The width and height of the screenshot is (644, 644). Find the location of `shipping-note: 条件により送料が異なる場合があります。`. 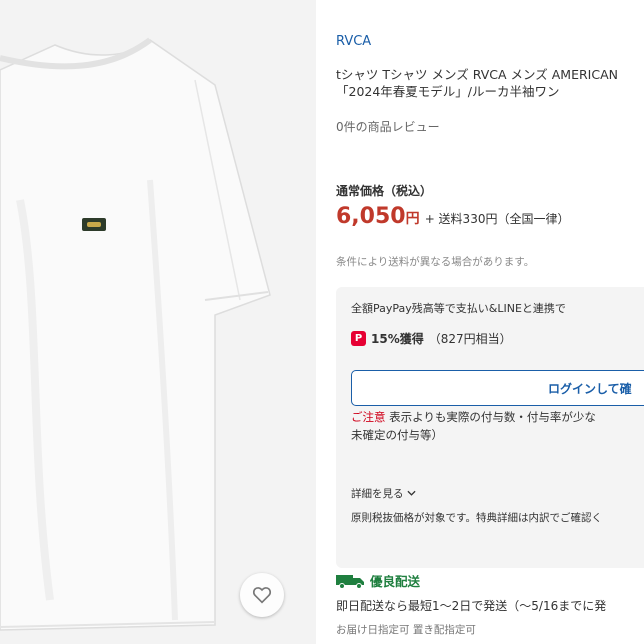

shipping-note: 条件により送料が異なる場合があります。 is located at coordinates (435, 262).